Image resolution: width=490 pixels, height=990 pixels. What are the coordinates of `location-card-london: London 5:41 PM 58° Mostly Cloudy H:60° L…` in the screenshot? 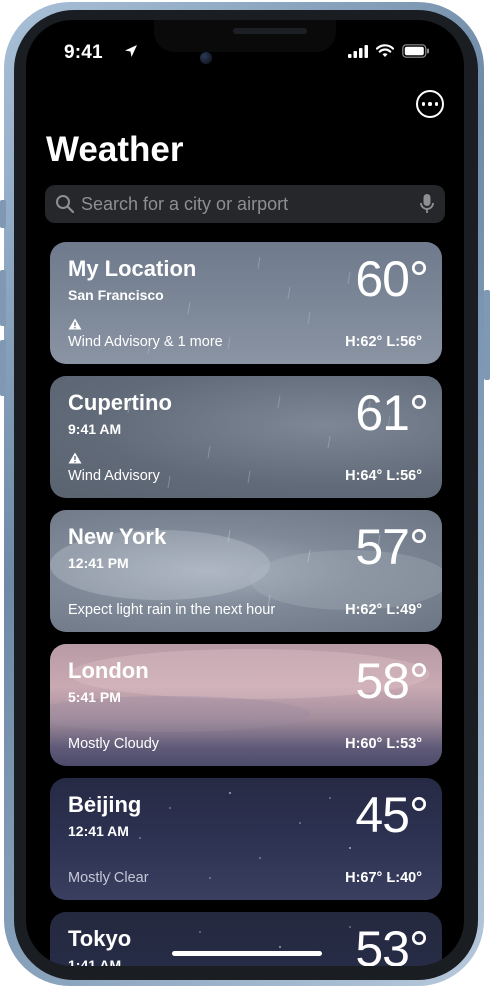 It's located at (246, 705).